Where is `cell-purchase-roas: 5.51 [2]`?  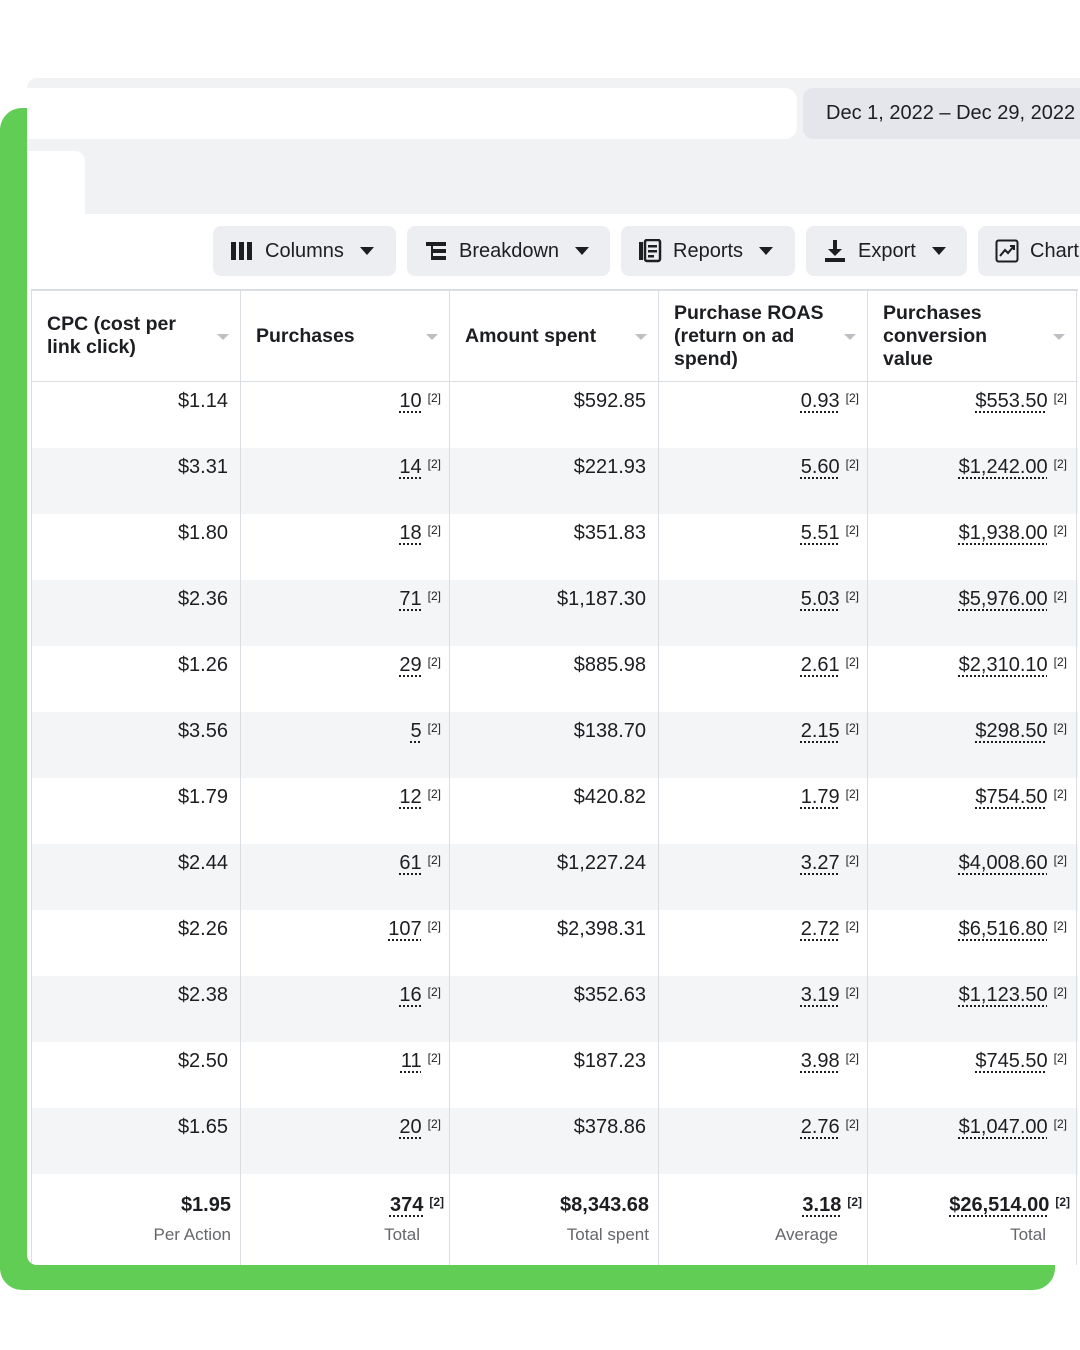 cell-purchase-roas: 5.51 [2] is located at coordinates (830, 533).